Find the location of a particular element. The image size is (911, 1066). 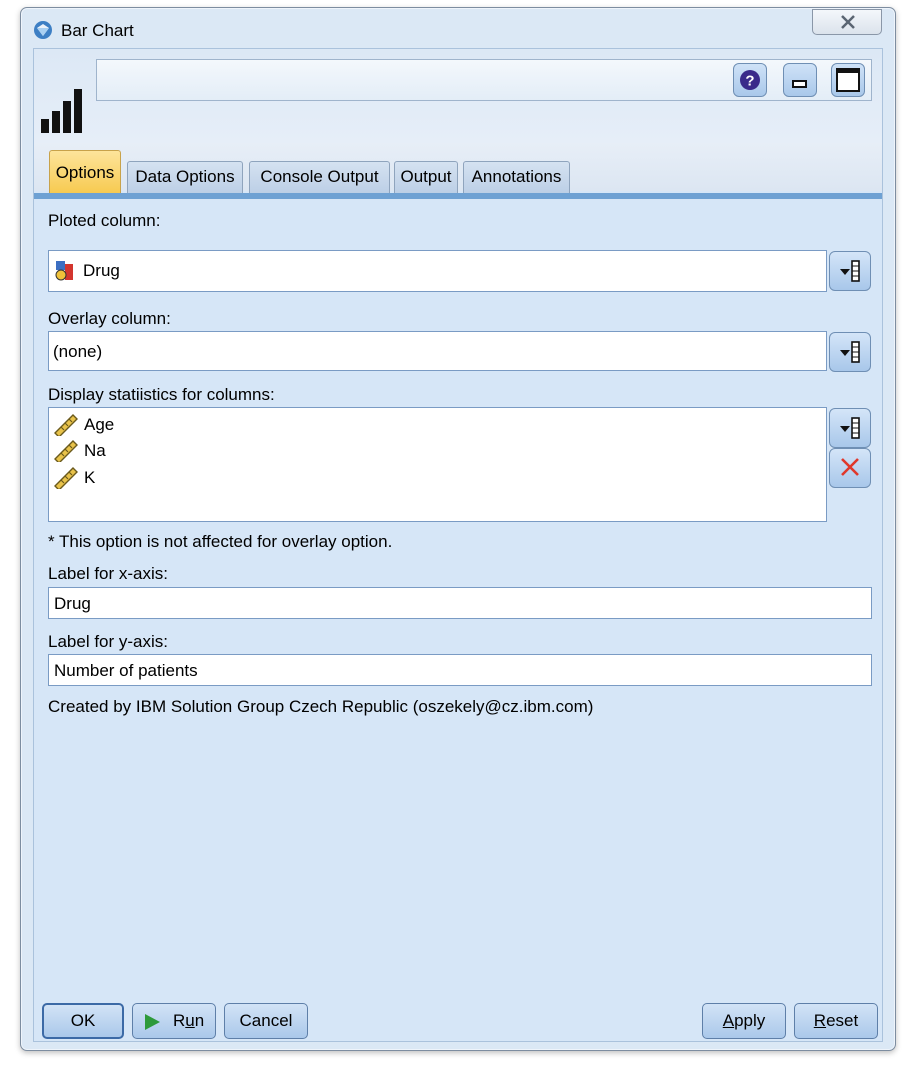

overlay-column-value: (none) is located at coordinates (78, 351).